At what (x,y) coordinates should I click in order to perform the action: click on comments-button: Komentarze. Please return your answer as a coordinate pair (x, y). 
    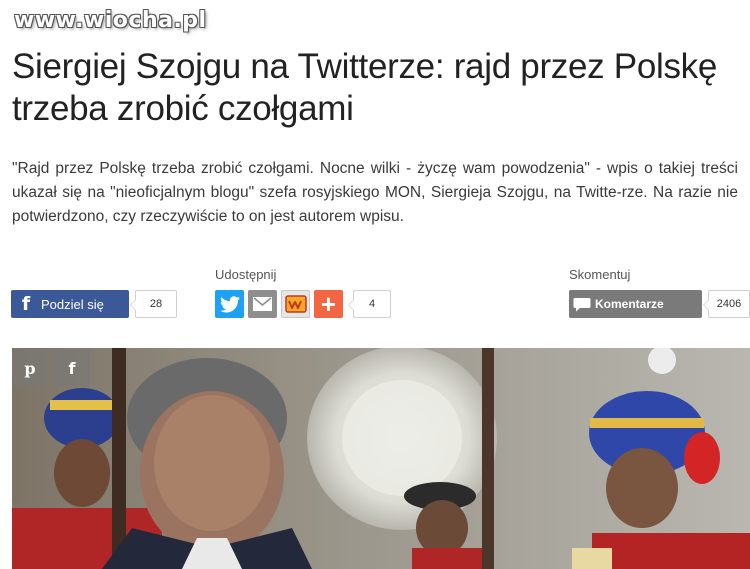
    Looking at the image, I should click on (635, 304).